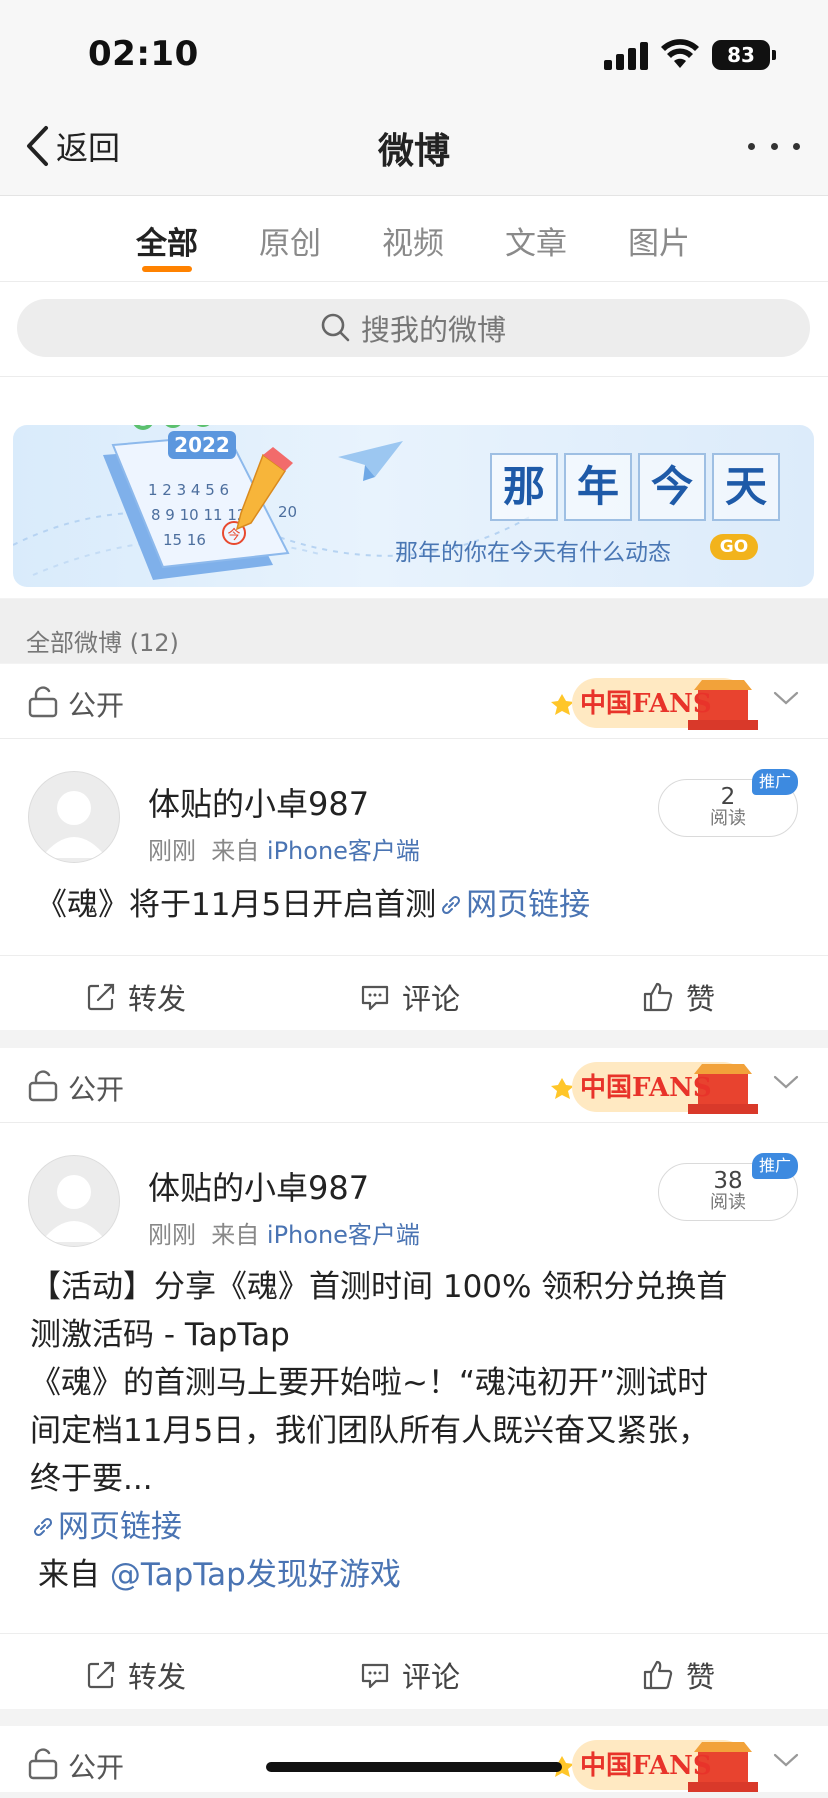  What do you see at coordinates (626, 55) in the screenshot?
I see `cellular-signal-icon` at bounding box center [626, 55].